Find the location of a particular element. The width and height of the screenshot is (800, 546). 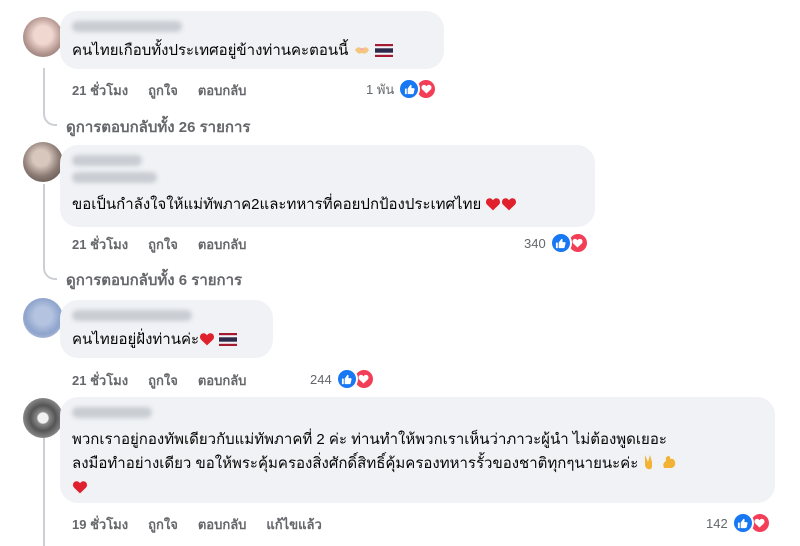

reactions: 142 is located at coordinates (738, 523).